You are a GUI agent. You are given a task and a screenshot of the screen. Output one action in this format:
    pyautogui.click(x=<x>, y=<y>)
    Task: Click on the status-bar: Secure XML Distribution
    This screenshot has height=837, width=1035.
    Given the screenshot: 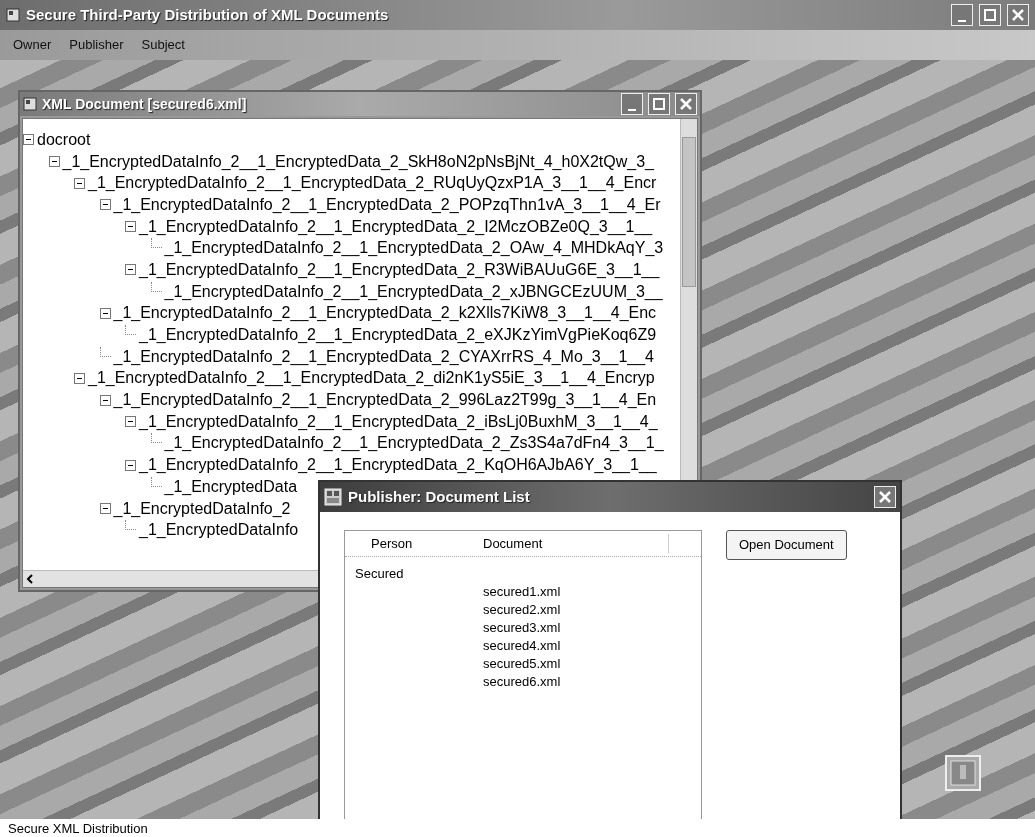 What is the action you would take?
    pyautogui.click(x=517, y=828)
    